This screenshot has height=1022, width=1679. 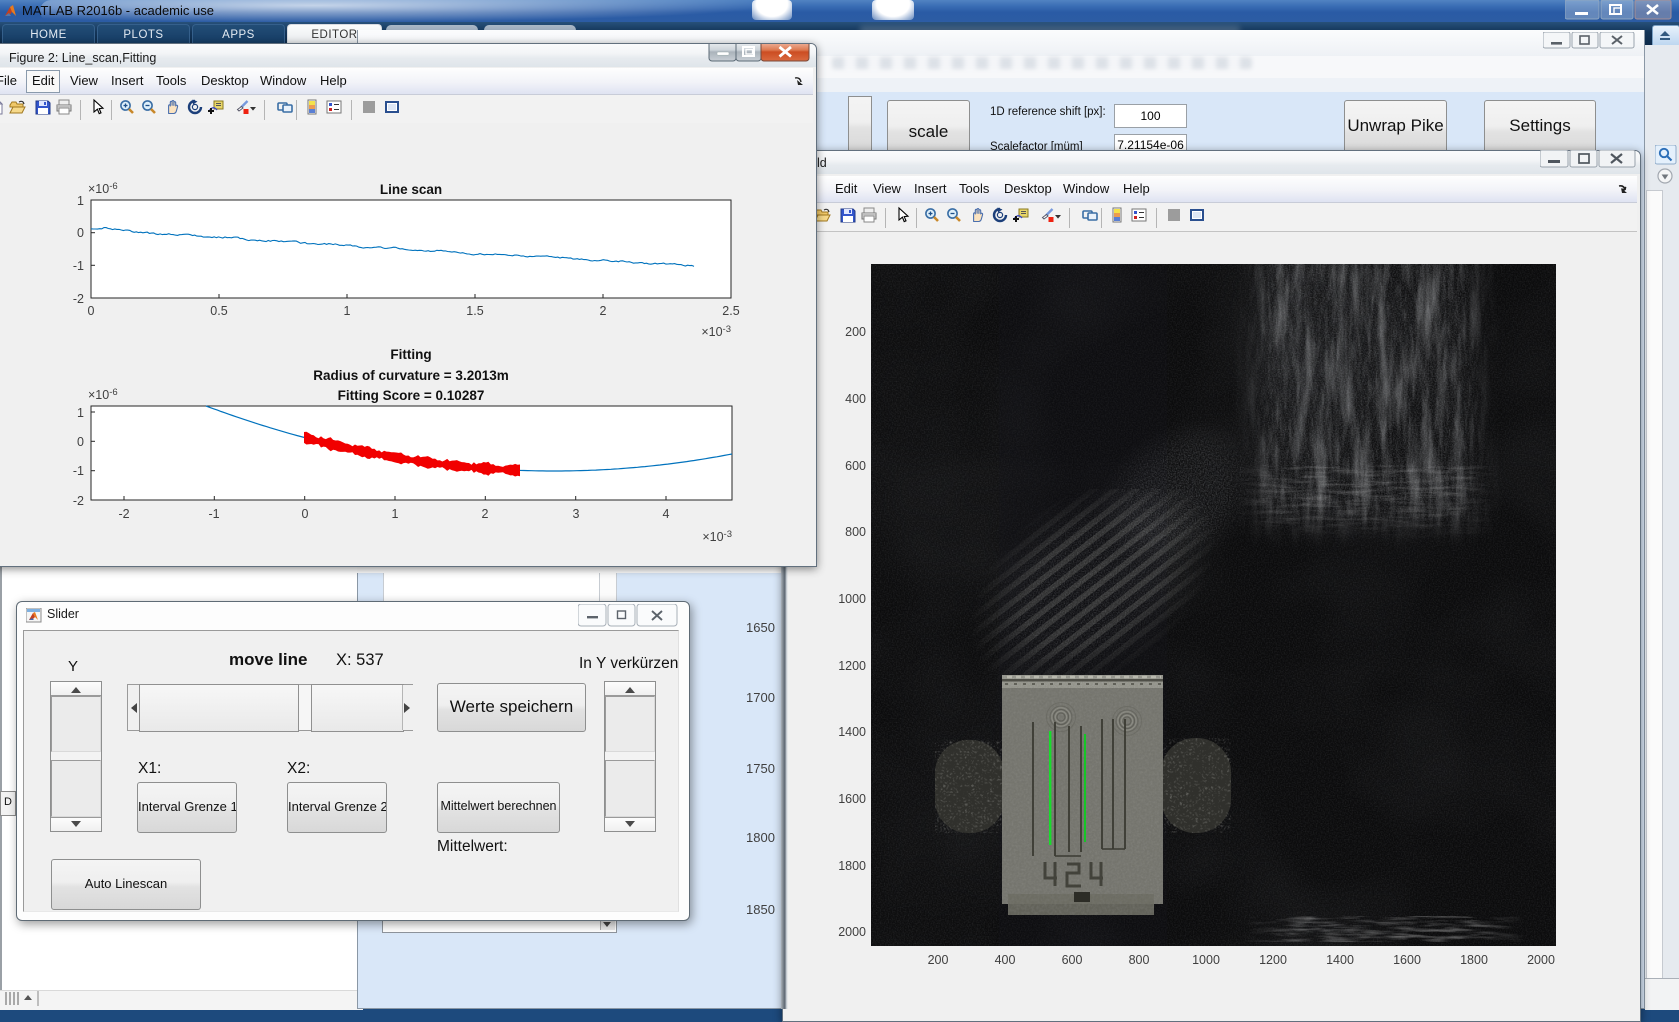 I want to click on svg-text: Fitting Score = 0.10287, so click(x=411, y=395).